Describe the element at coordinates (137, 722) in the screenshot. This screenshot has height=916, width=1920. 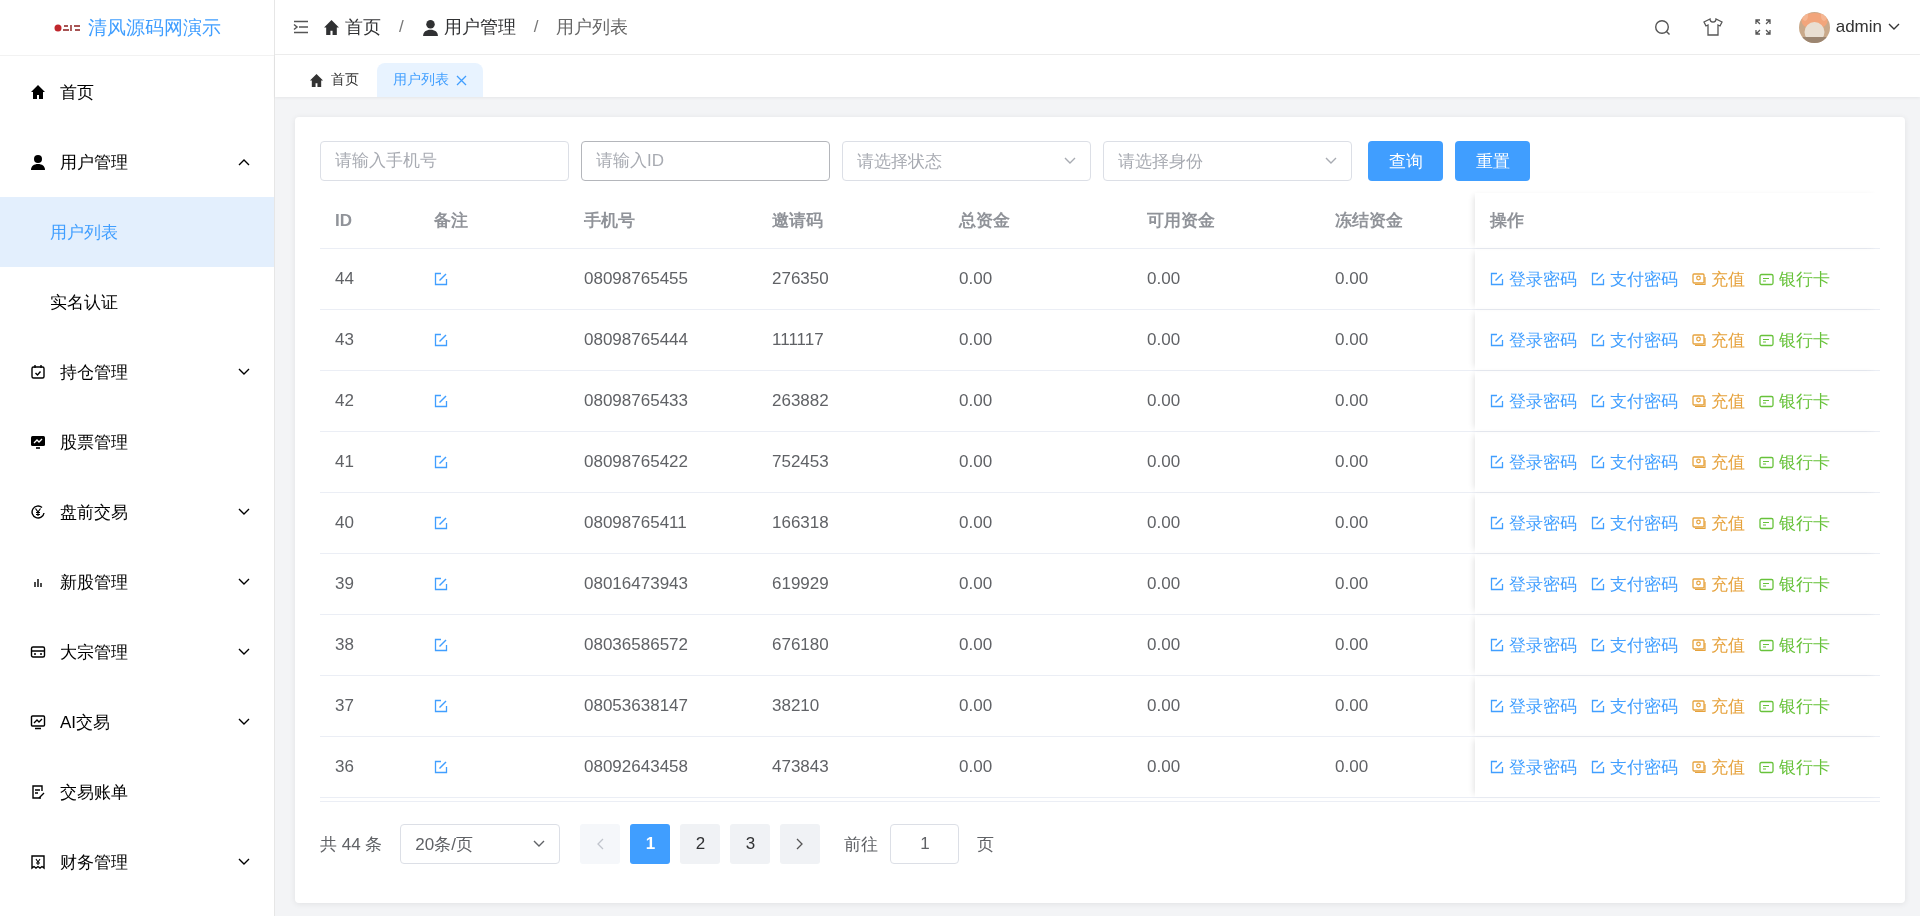
I see `menu-group: AI交易` at that location.